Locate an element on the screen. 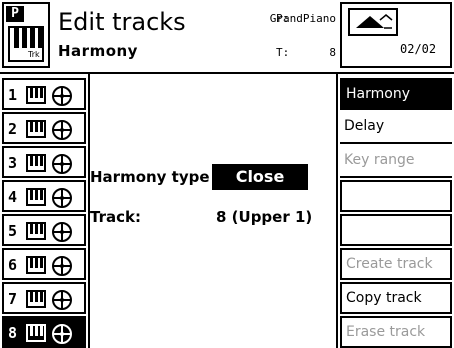 This screenshot has height=348, width=454. menu-item-copy-track: Copy track is located at coordinates (396, 298).